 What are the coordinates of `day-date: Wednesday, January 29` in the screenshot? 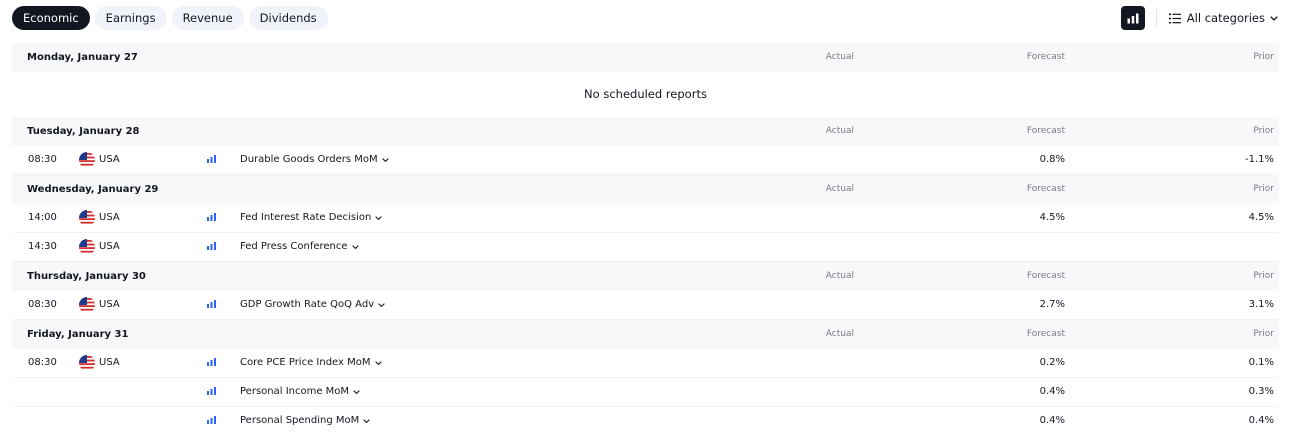 It's located at (93, 189).